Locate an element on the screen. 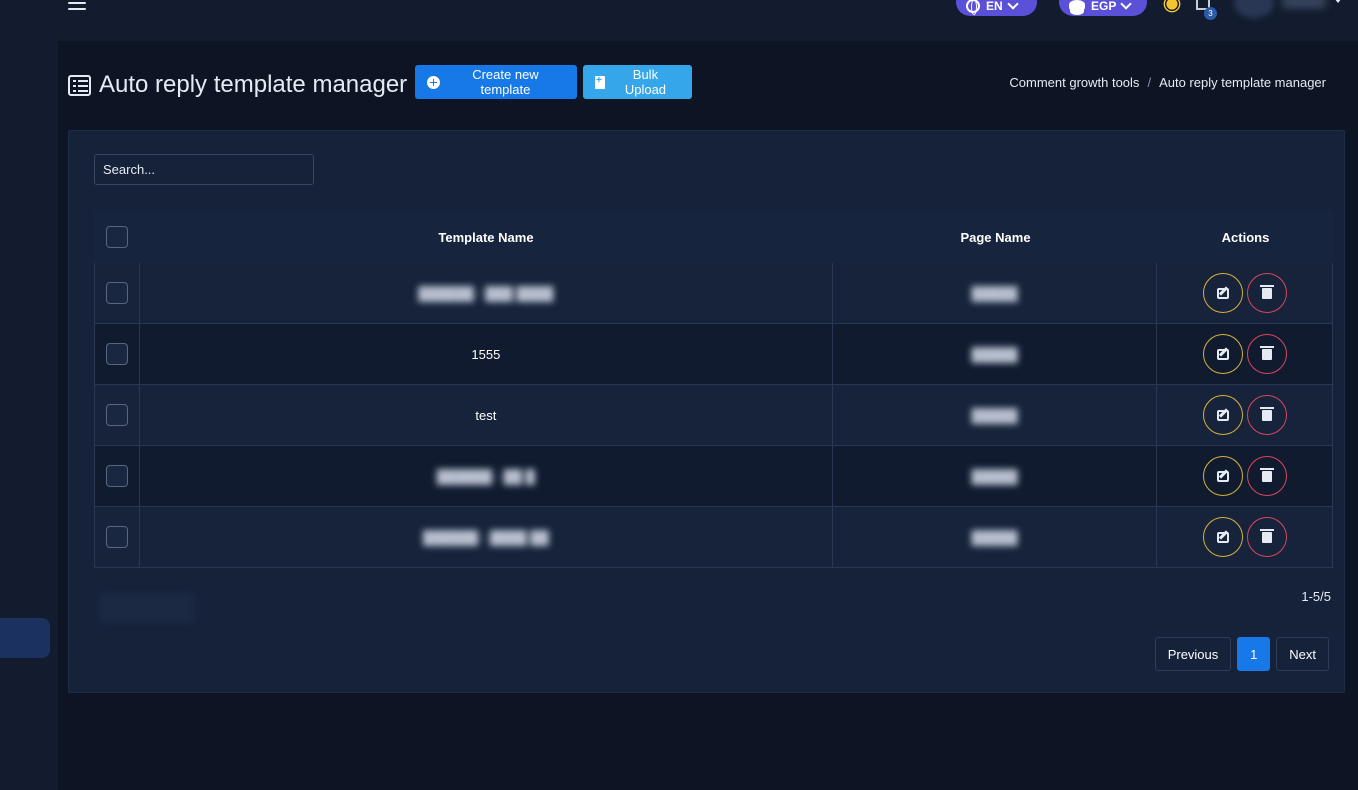 This screenshot has width=1358, height=790. column-header-page-name: Page Name is located at coordinates (995, 237).